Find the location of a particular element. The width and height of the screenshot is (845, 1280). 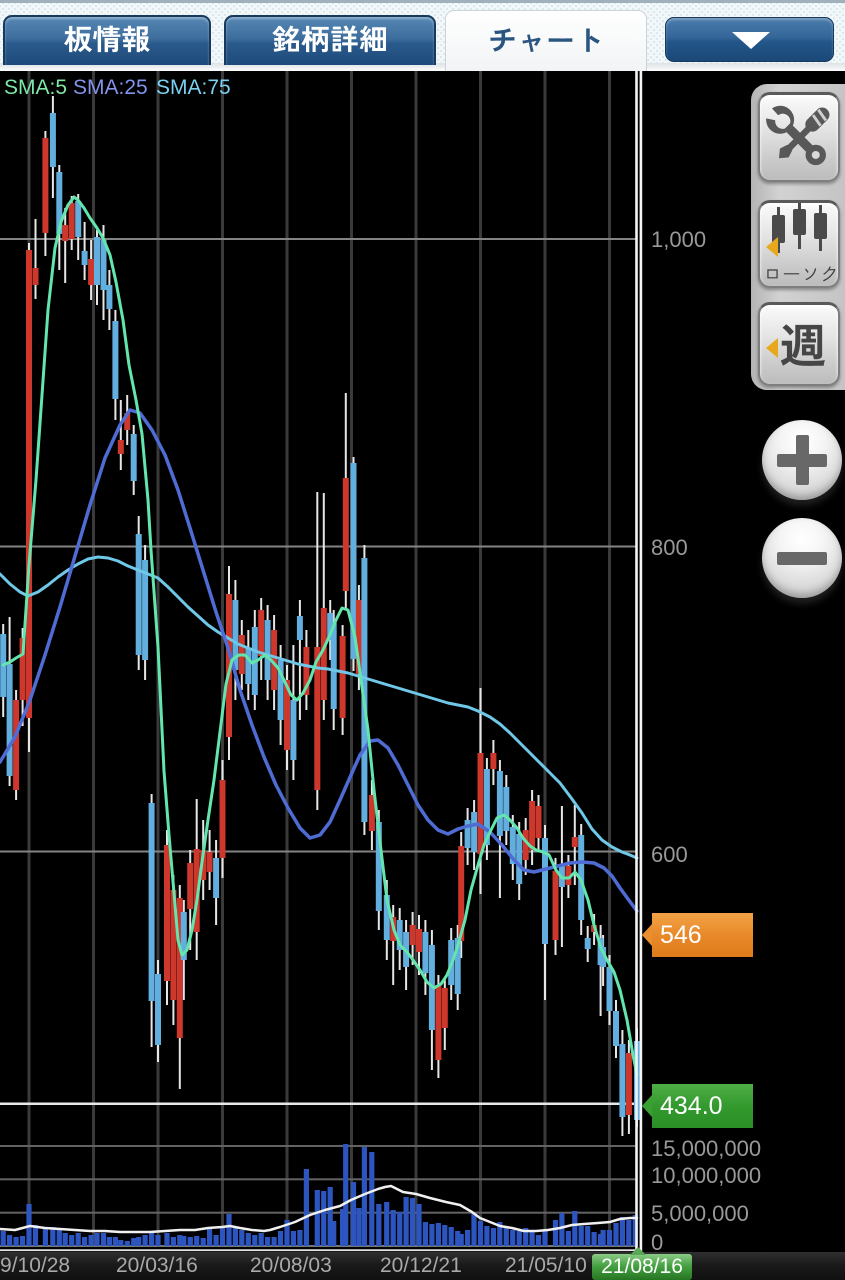

svg-text: 15,000,000 is located at coordinates (706, 1148).